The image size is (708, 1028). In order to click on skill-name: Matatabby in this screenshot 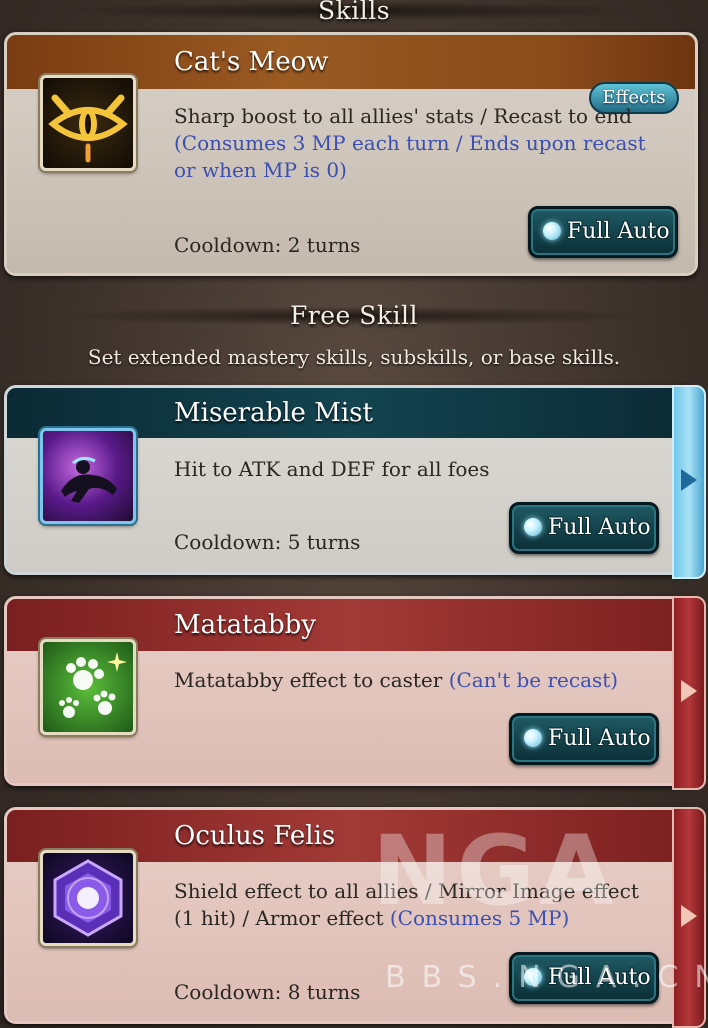, I will do `click(245, 625)`.